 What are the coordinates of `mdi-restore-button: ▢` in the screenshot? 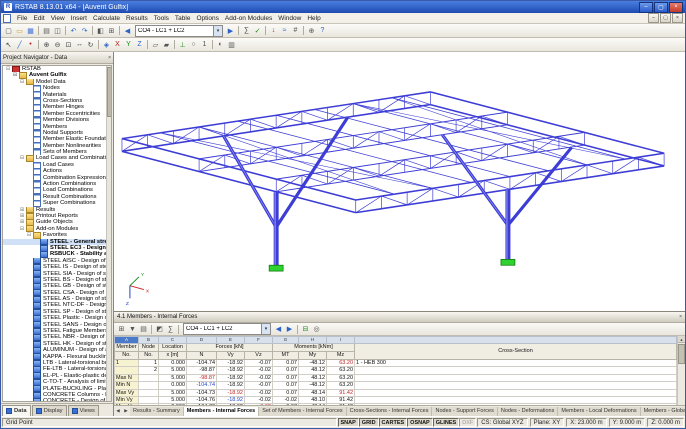 It's located at (665, 18).